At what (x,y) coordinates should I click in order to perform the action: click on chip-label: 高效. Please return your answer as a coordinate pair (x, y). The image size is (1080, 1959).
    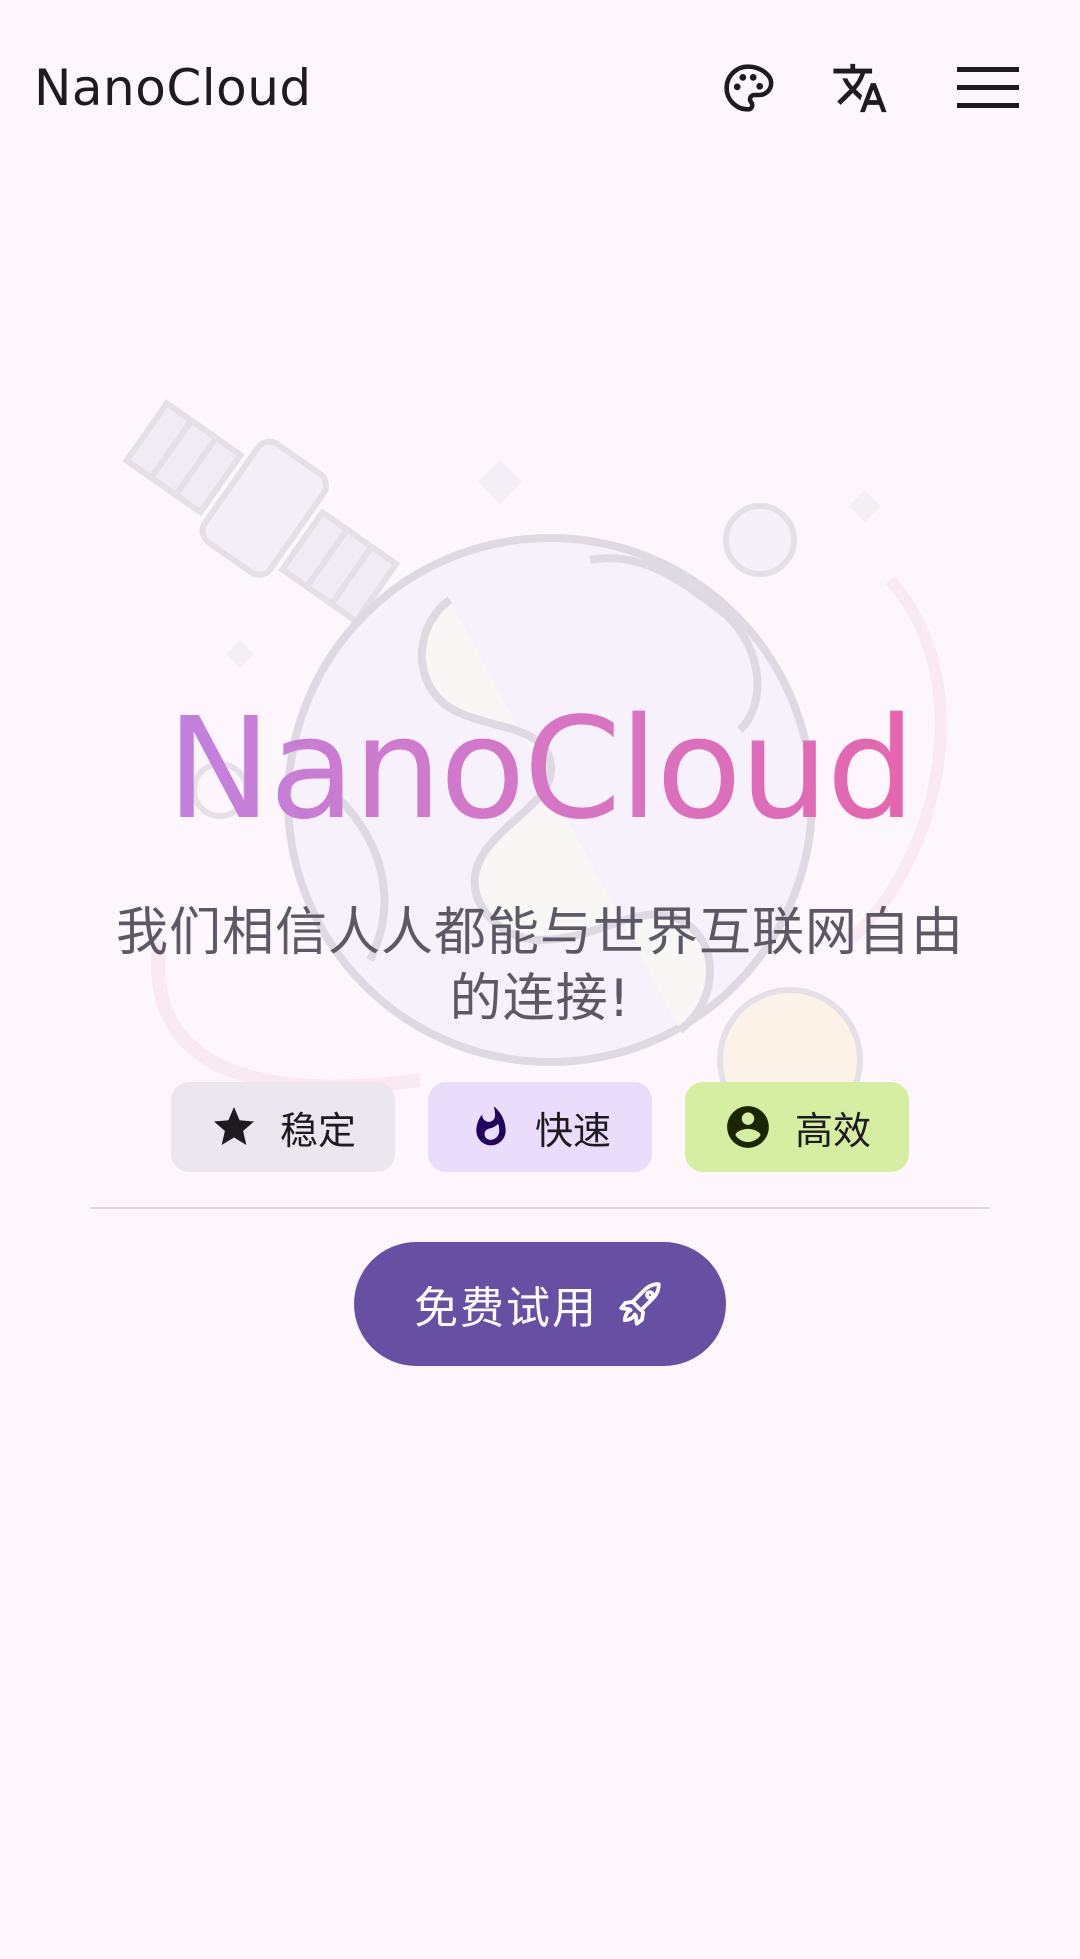
    Looking at the image, I should click on (832, 1130).